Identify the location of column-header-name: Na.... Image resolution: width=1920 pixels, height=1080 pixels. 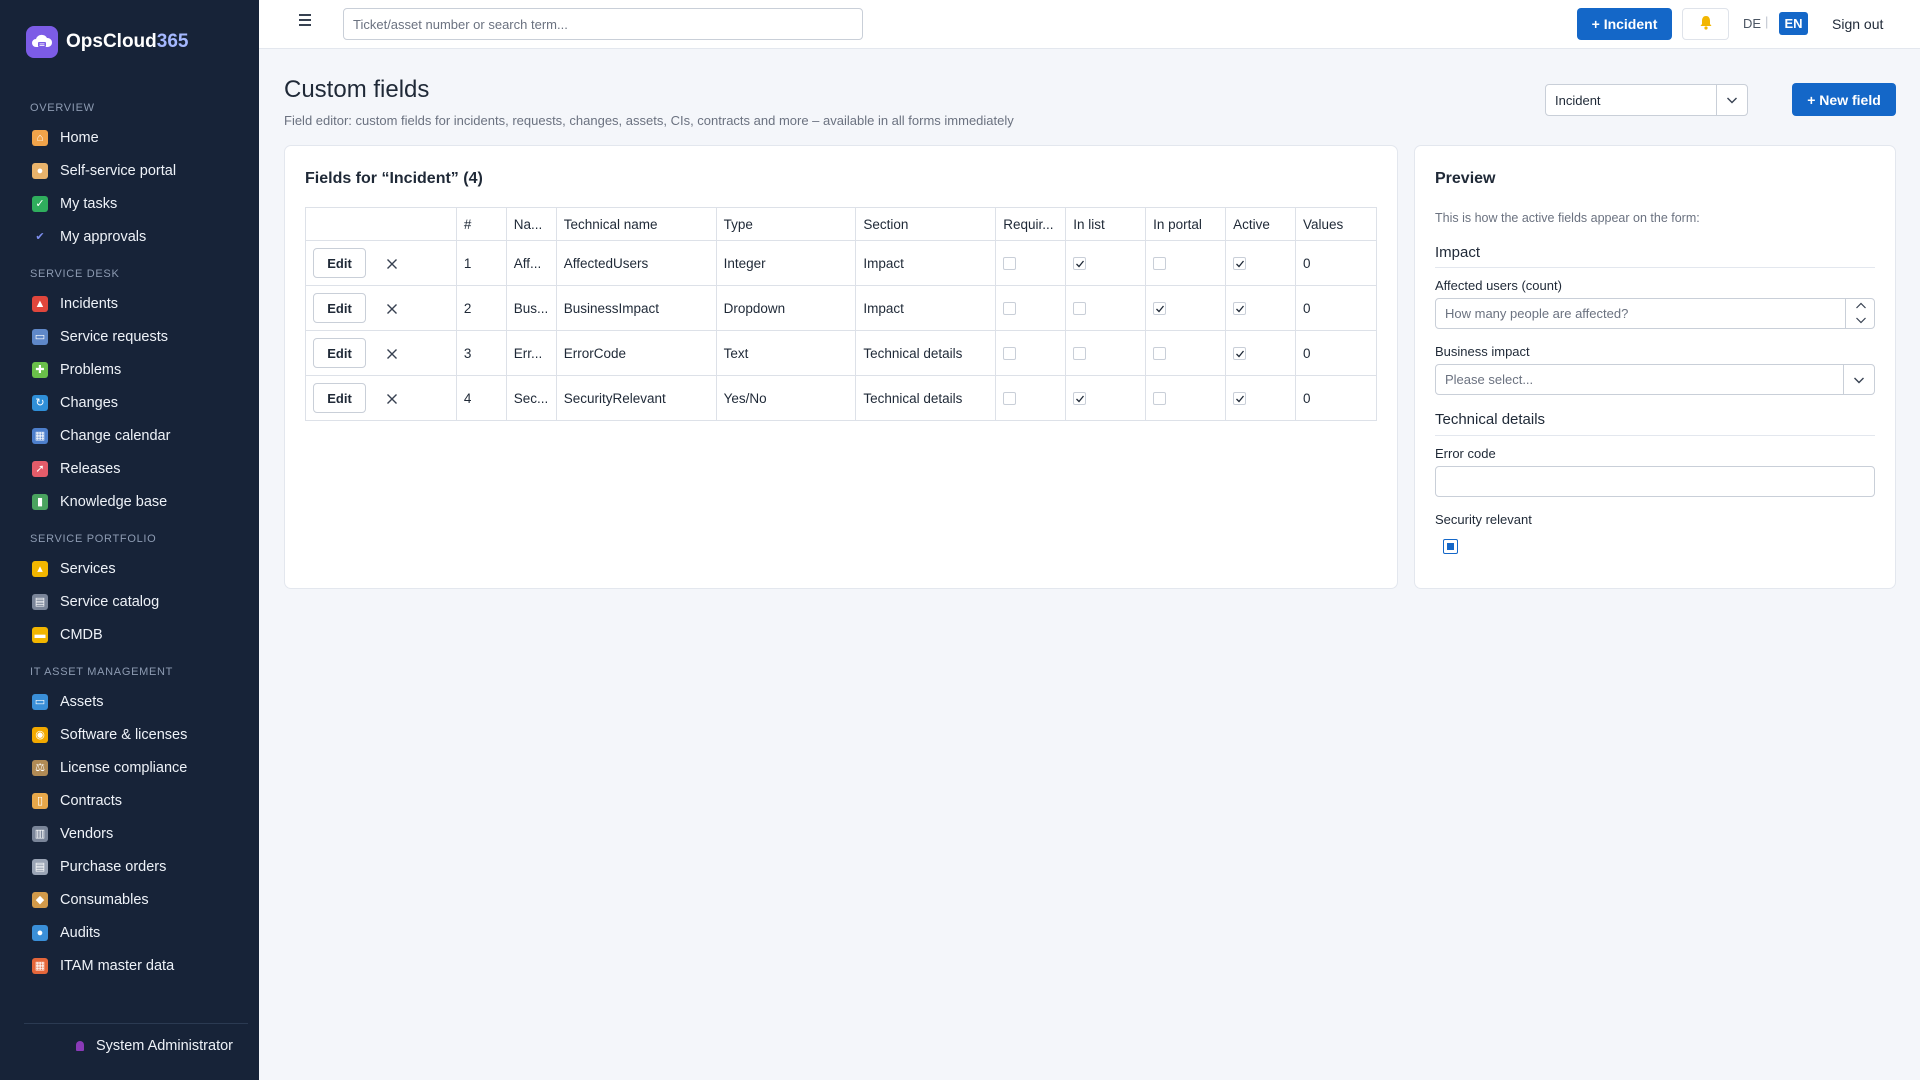
(531, 224).